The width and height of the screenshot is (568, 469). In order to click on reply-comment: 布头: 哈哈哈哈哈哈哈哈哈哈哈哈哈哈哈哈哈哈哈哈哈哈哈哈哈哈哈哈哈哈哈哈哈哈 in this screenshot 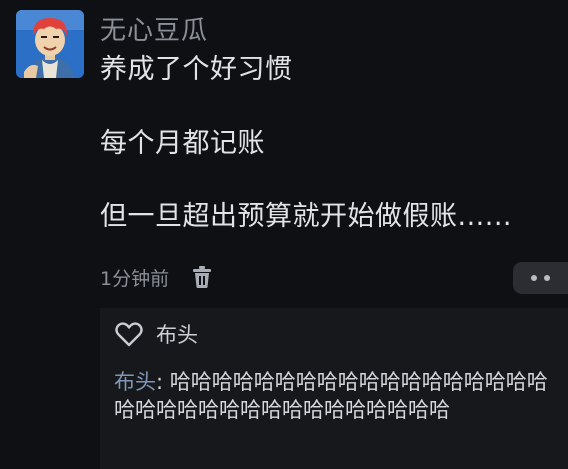, I will do `click(338, 396)`.